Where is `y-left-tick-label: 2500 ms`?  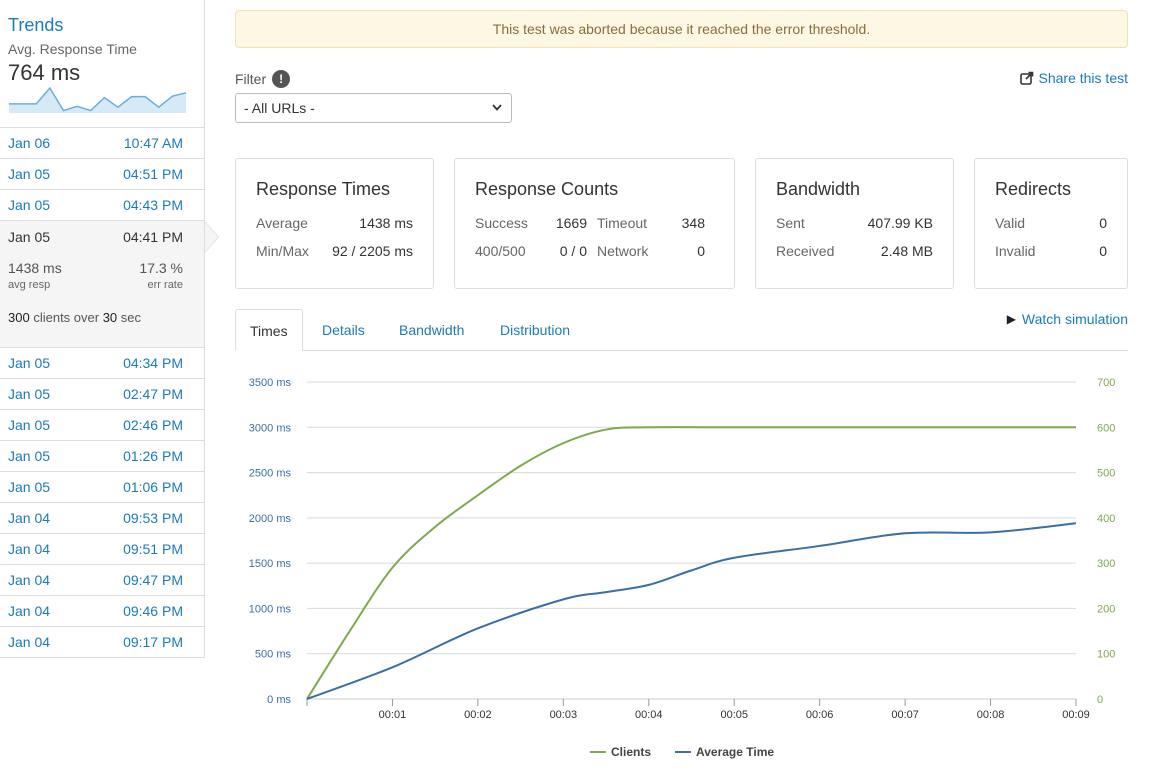
y-left-tick-label: 2500 ms is located at coordinates (270, 474).